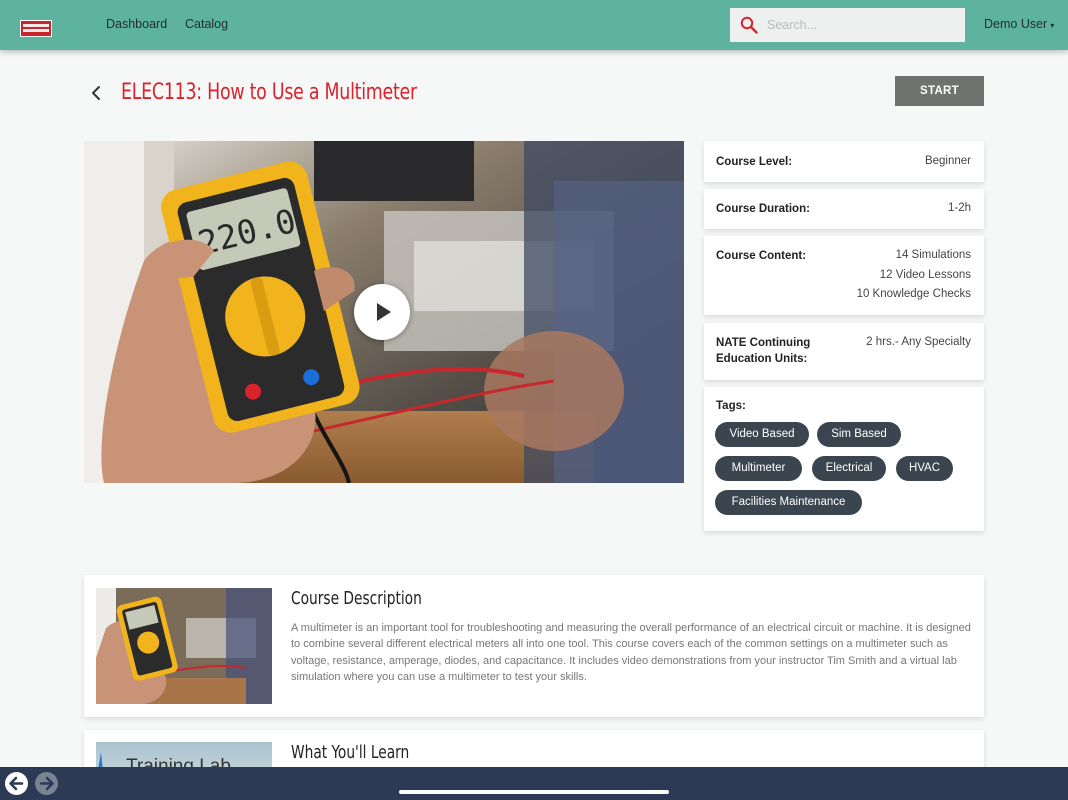 Image resolution: width=1068 pixels, height=800 pixels. Describe the element at coordinates (924, 468) in the screenshot. I see `tag-hvac: HVAC` at that location.